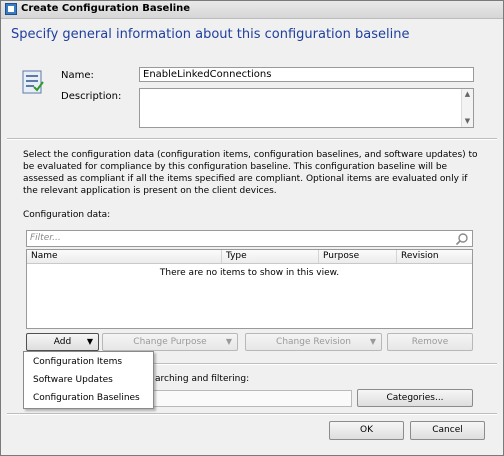 The height and width of the screenshot is (456, 504). I want to click on menu-item-software-updates: Software Updates, so click(73, 380).